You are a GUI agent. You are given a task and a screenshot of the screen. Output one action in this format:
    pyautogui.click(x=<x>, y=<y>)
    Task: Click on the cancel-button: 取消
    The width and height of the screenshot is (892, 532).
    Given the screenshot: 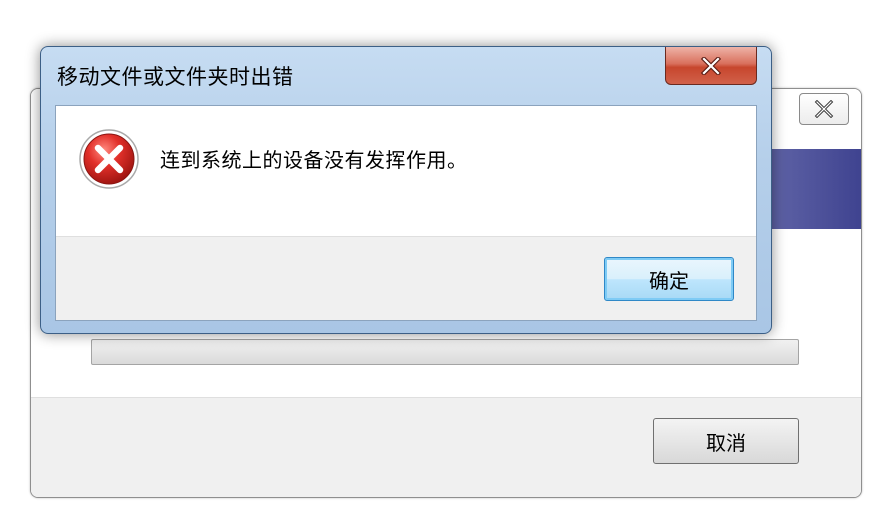 What is the action you would take?
    pyautogui.click(x=726, y=441)
    